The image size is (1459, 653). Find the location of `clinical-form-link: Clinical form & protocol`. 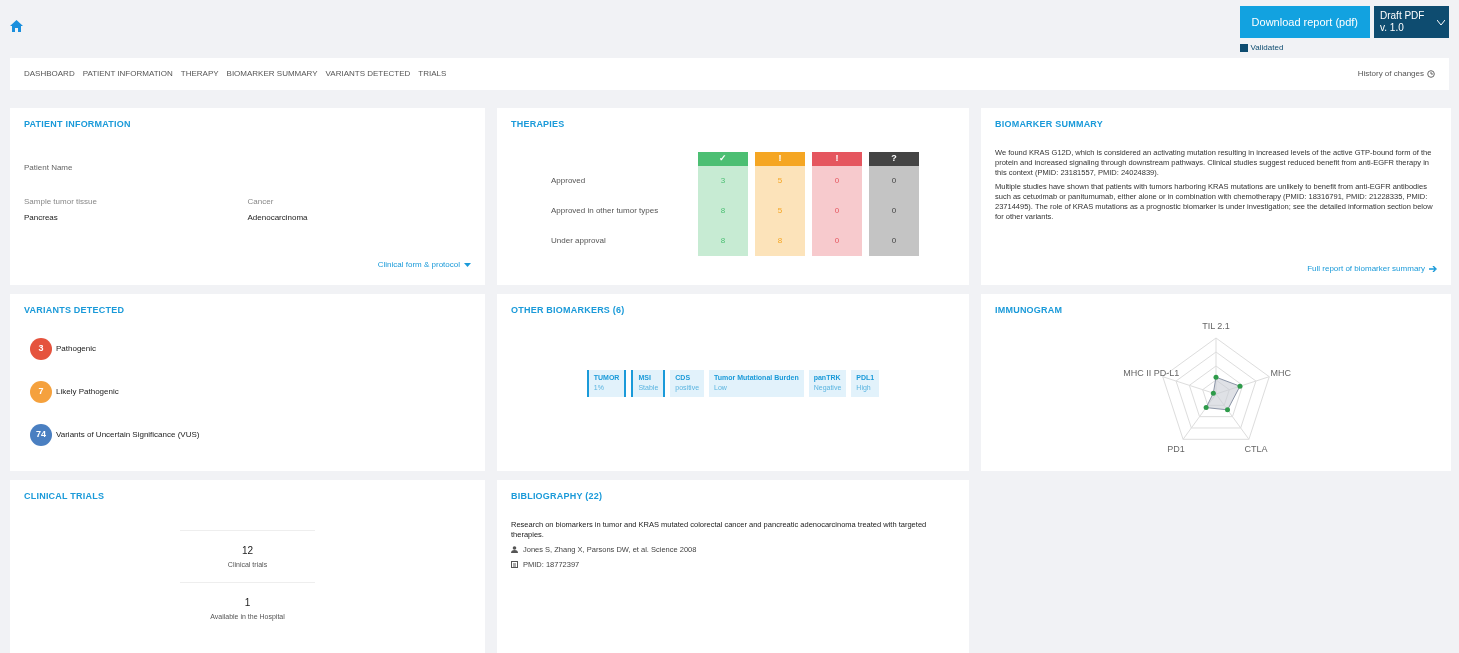

clinical-form-link: Clinical form & protocol is located at coordinates (424, 265).